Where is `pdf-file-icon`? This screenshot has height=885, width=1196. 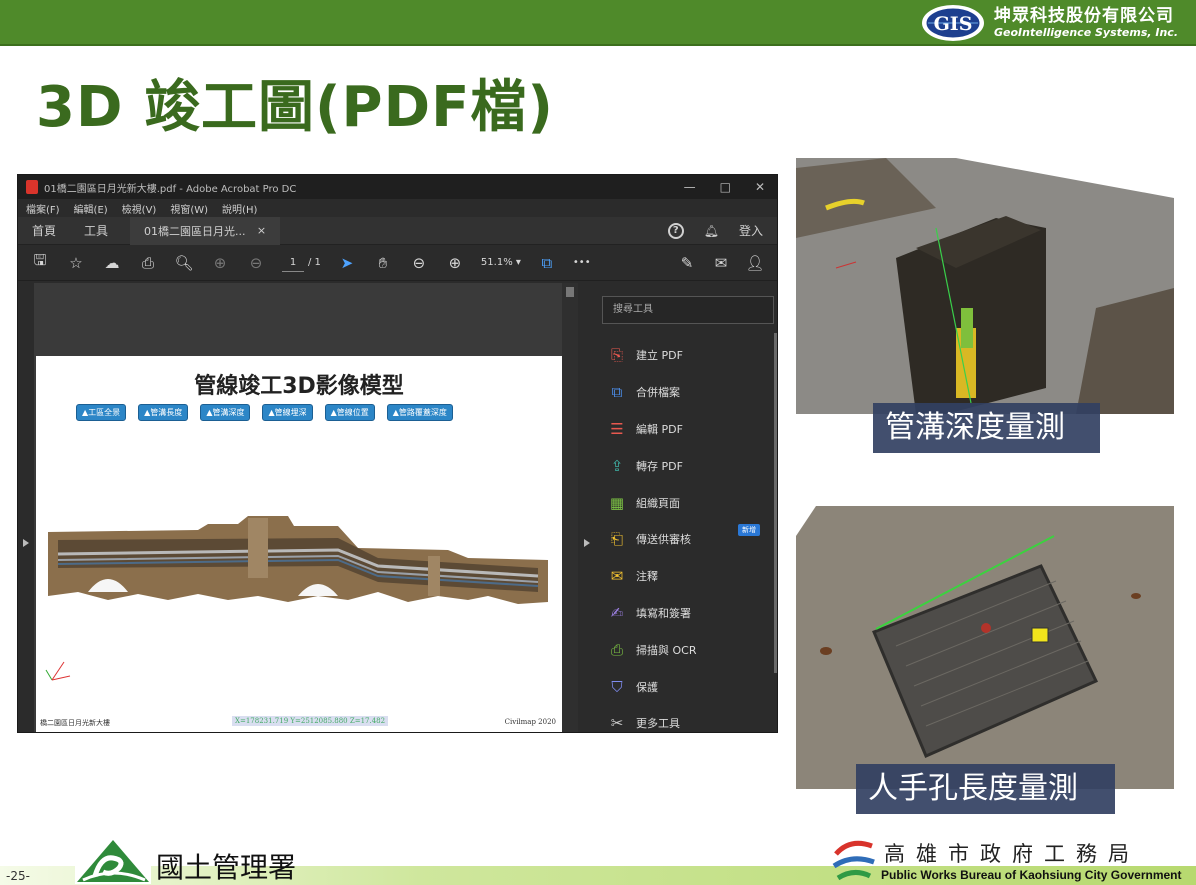 pdf-file-icon is located at coordinates (32, 187).